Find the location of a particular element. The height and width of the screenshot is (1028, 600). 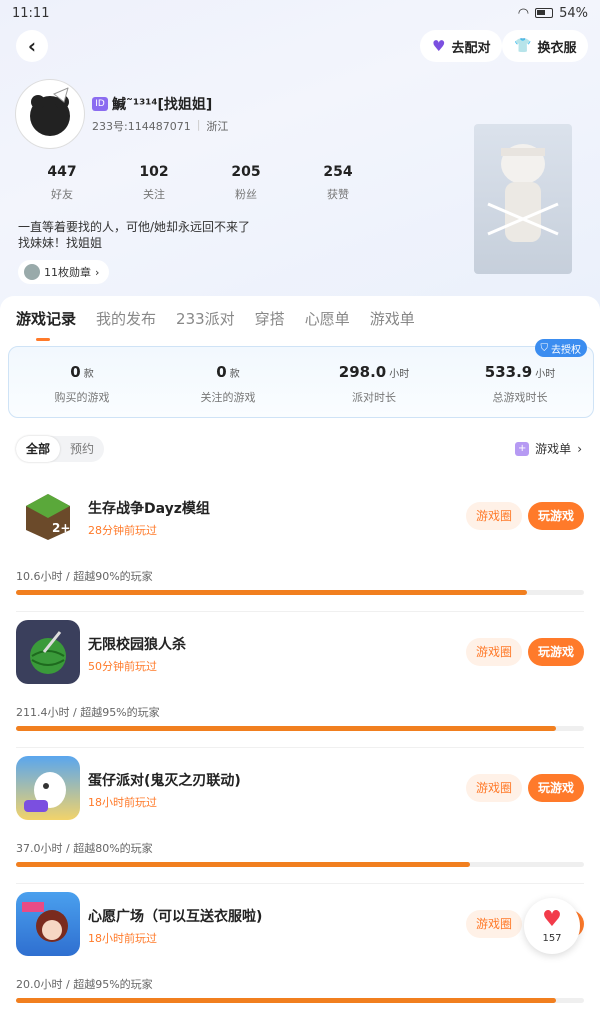

back-icon: ‹ is located at coordinates (32, 46).